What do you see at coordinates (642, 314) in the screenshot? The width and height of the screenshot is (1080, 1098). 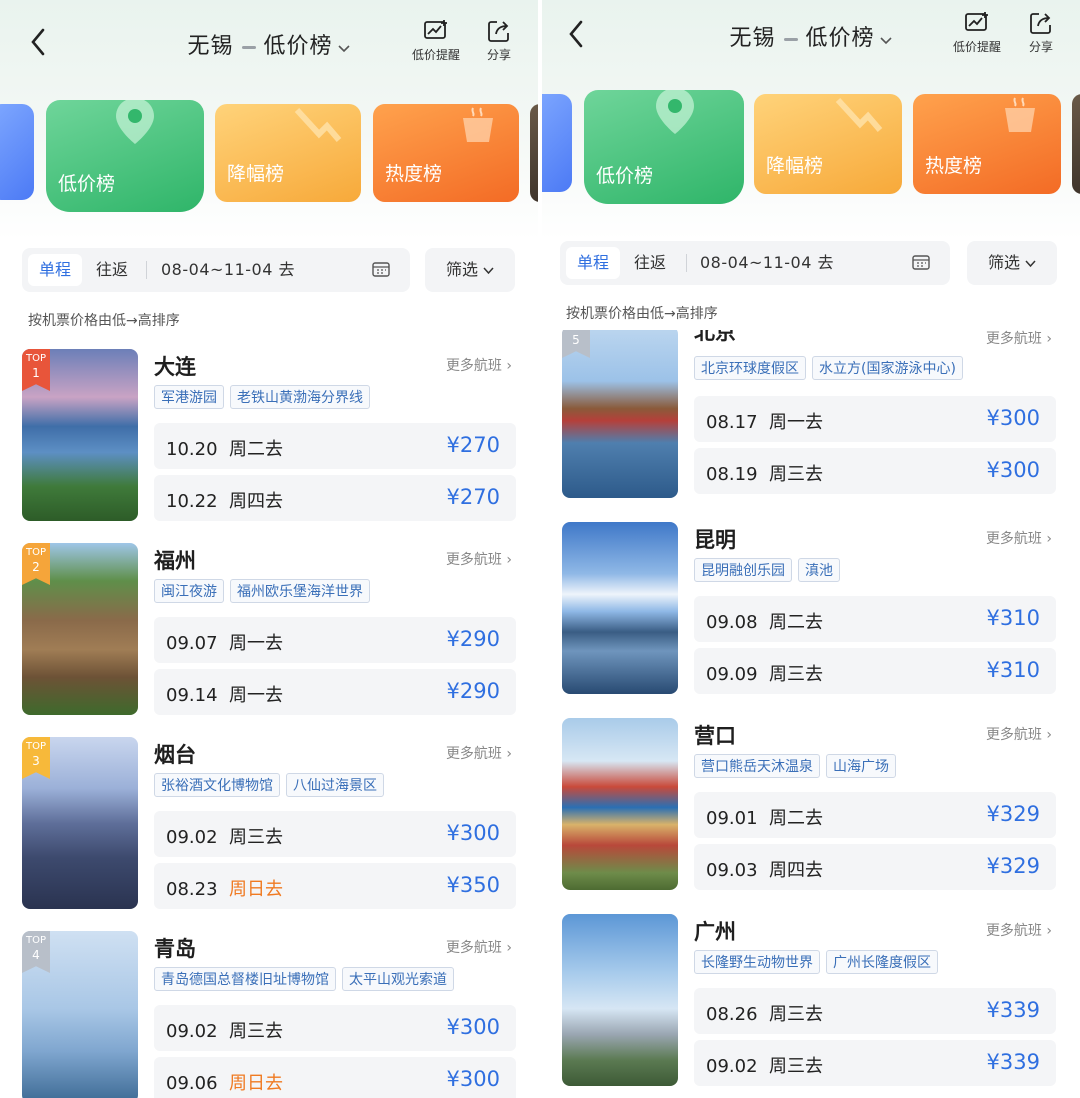 I see `sort-note: 按机票价格由低→高排序` at bounding box center [642, 314].